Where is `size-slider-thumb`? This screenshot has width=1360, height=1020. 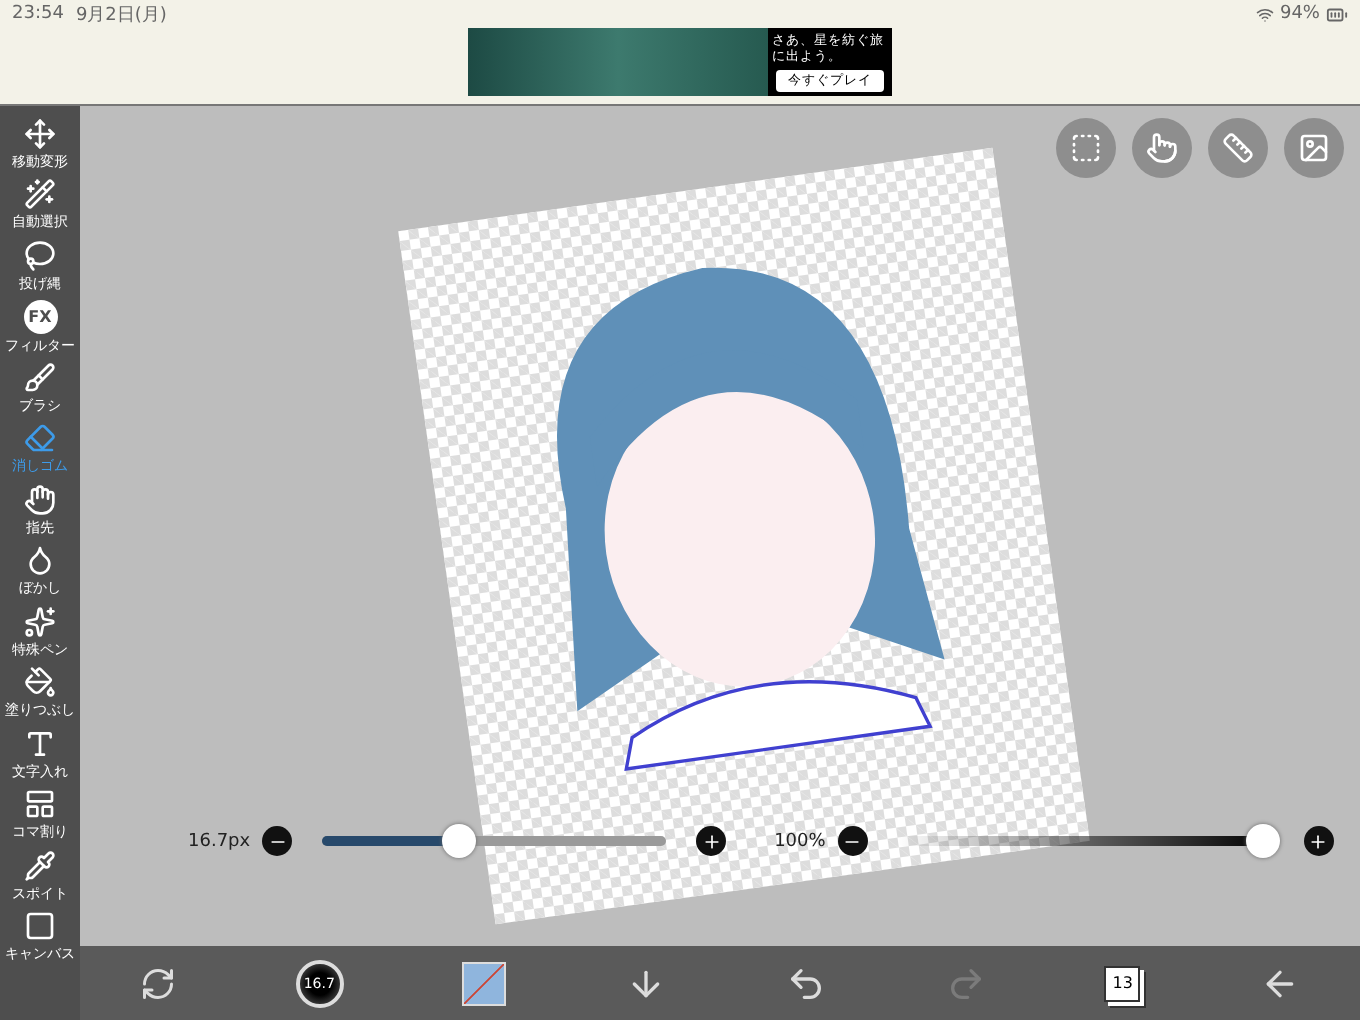 size-slider-thumb is located at coordinates (459, 841).